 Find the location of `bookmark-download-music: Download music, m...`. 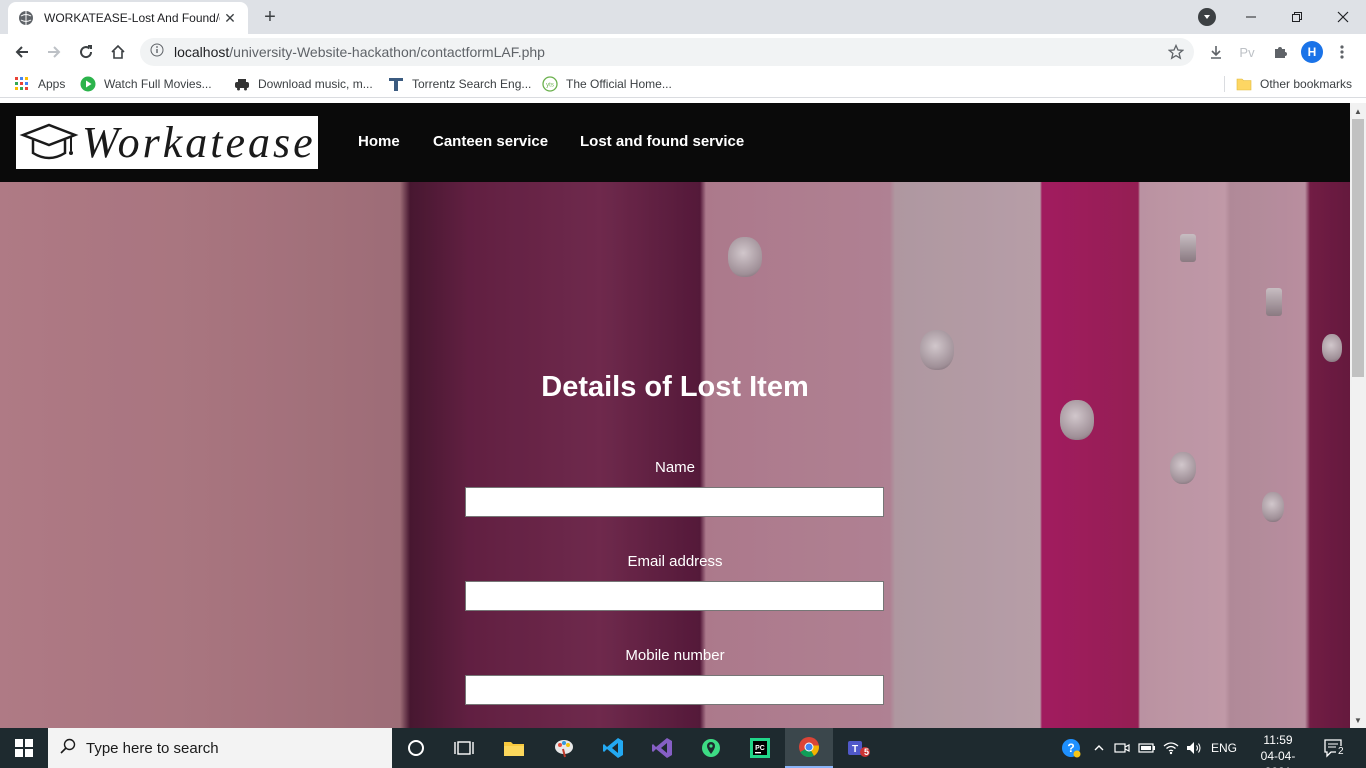

bookmark-download-music: Download music, m... is located at coordinates (303, 84).